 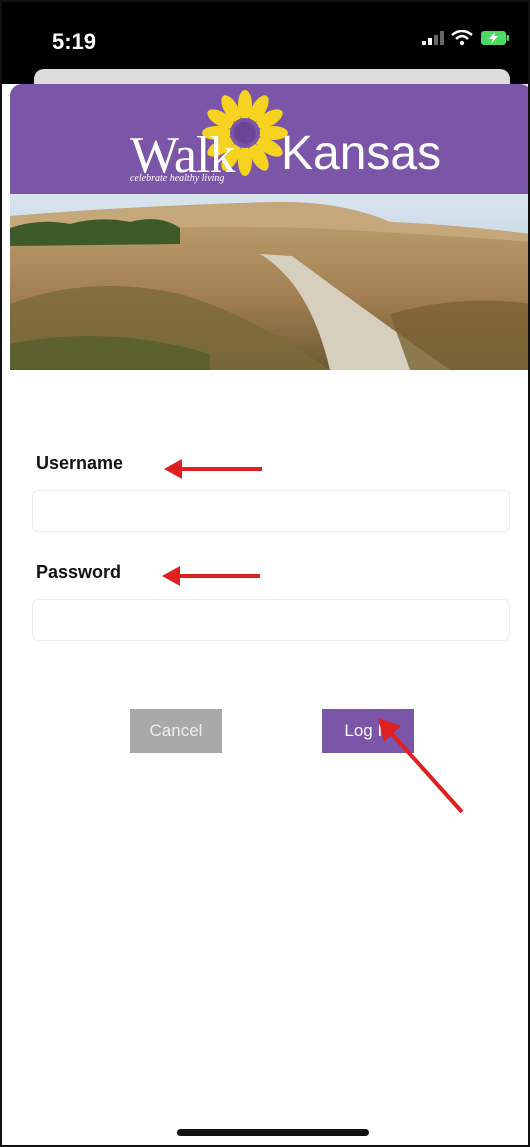 I want to click on arrow-to-login, so click(x=421, y=766).